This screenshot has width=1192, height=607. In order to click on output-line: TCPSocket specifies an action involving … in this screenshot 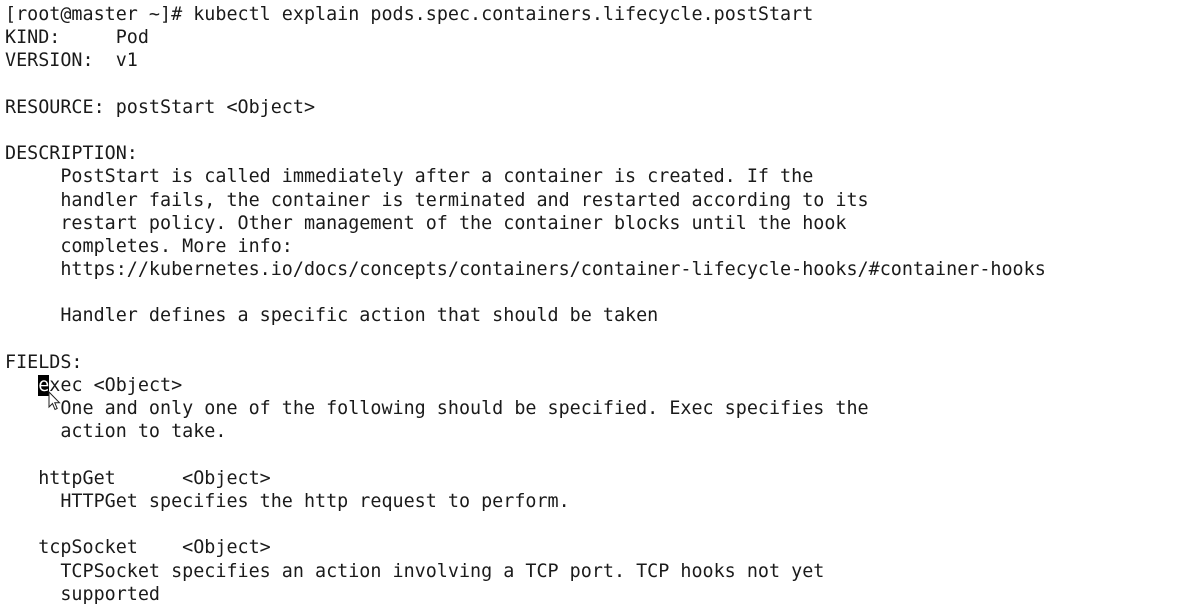, I will do `click(415, 571)`.